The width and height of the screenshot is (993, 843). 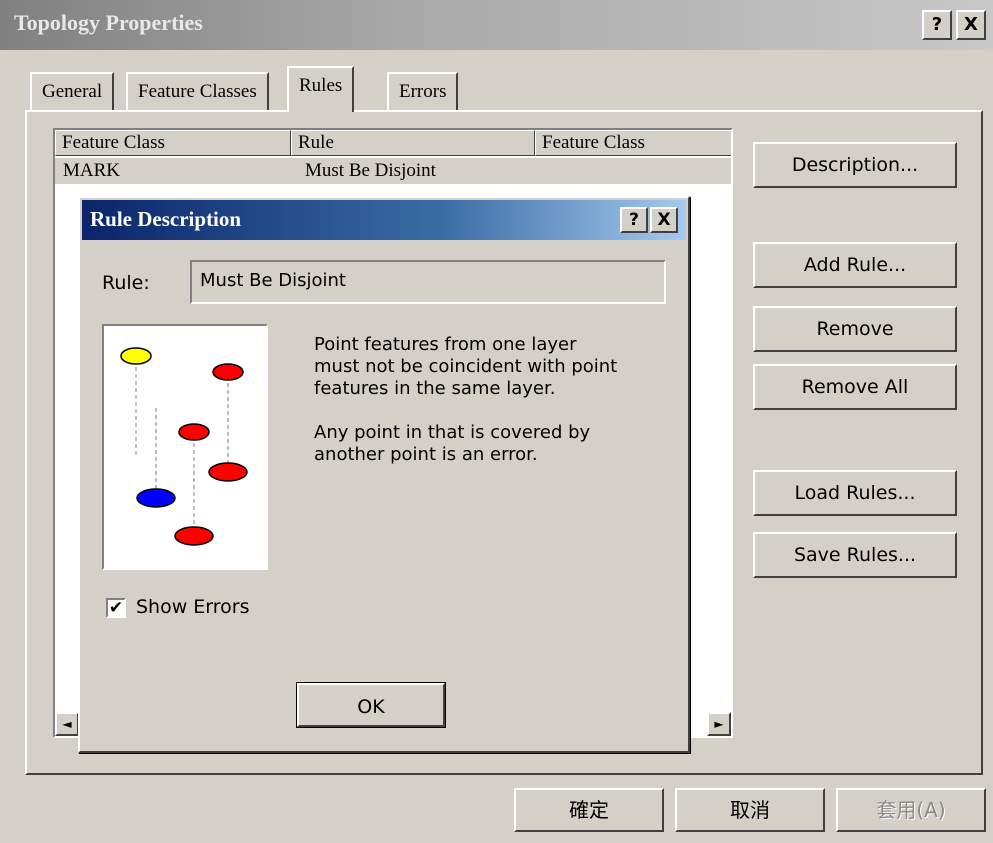 I want to click on close-button: X, so click(x=971, y=25).